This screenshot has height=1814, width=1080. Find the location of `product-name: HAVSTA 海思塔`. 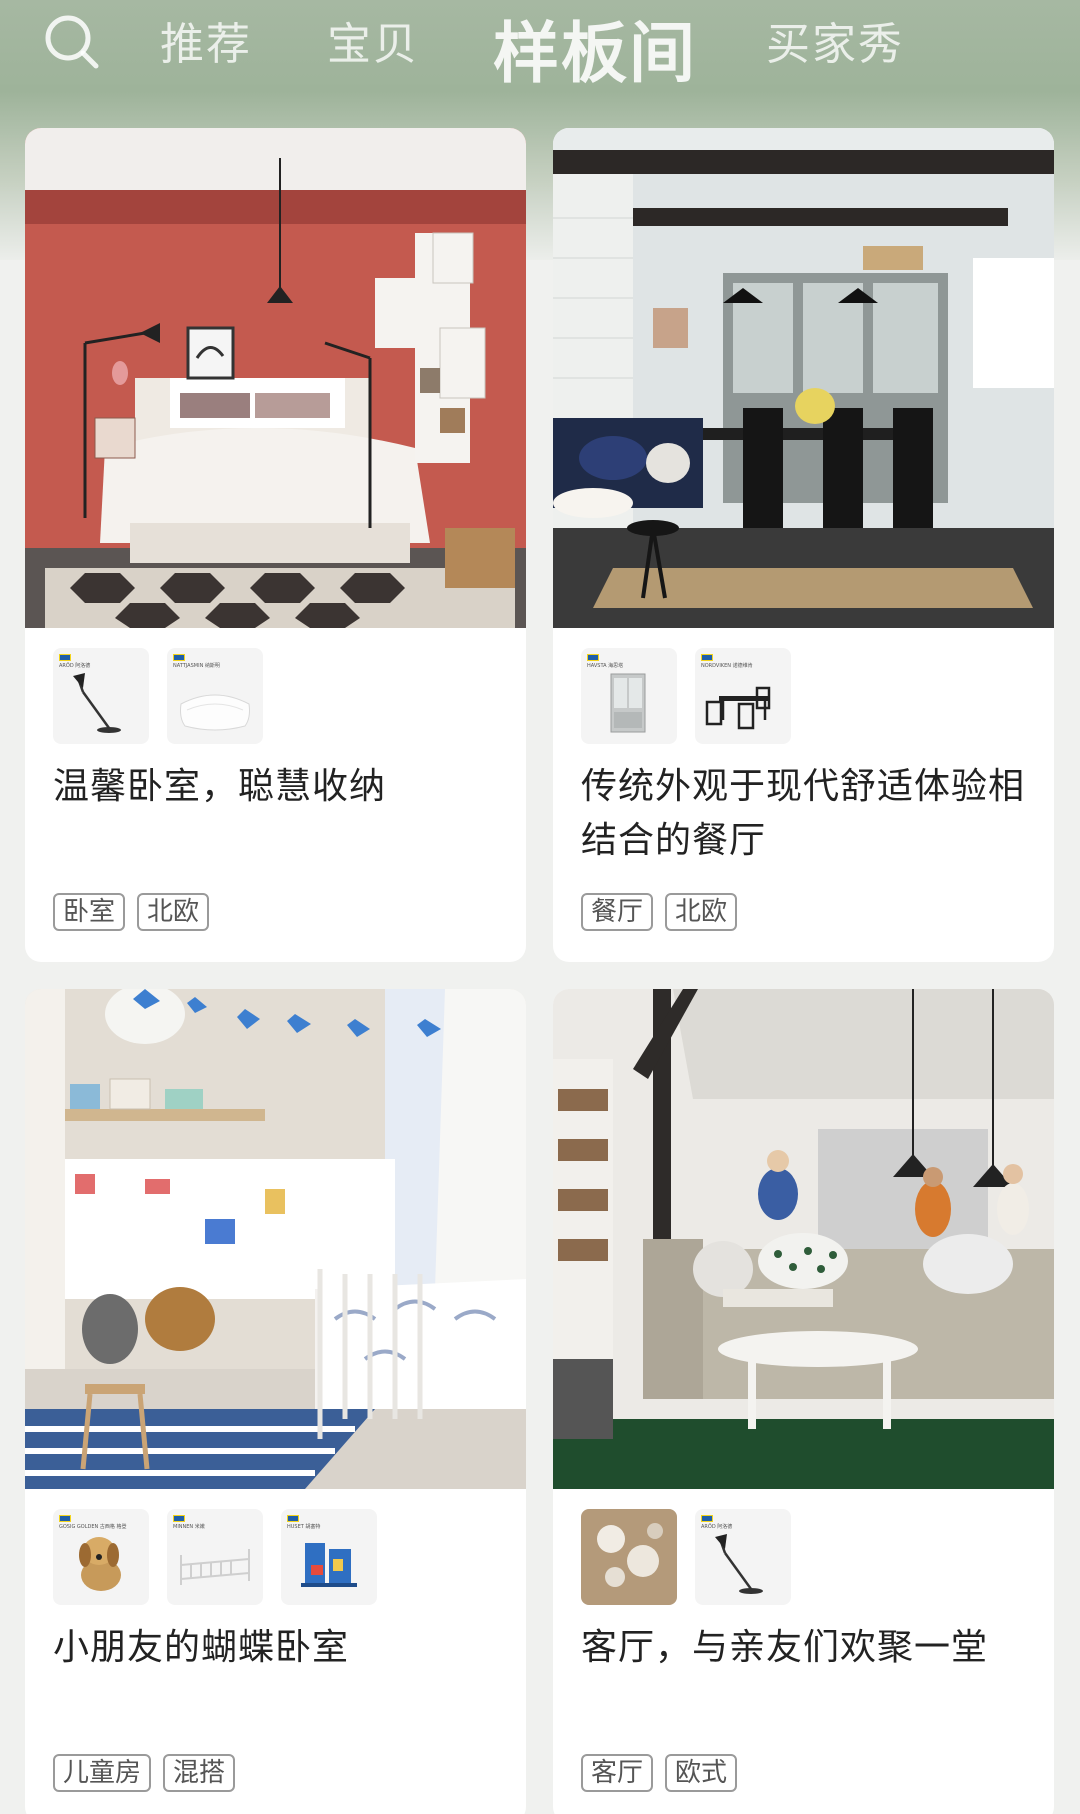

product-name: HAVSTA 海思塔 is located at coordinates (605, 666).